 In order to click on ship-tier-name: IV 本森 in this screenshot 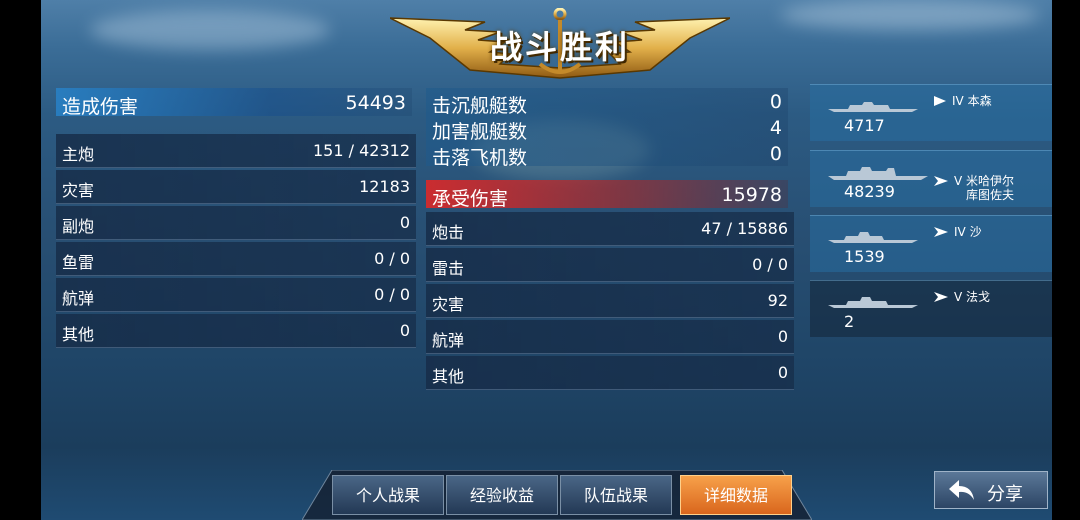, I will do `click(963, 101)`.